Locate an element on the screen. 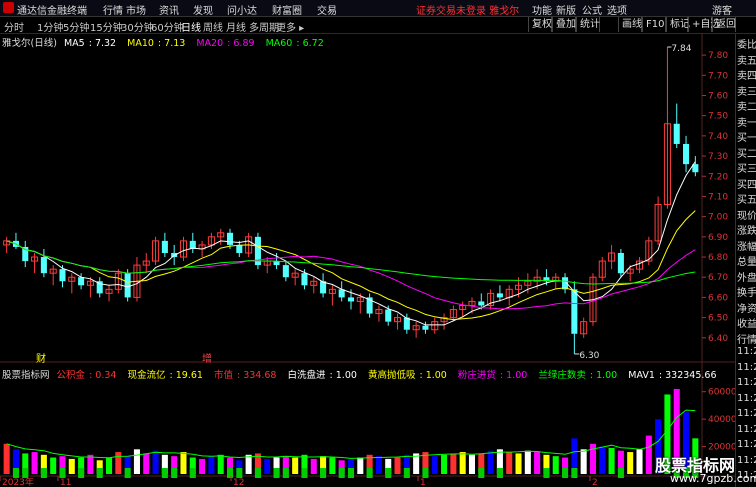 This screenshot has height=487, width=756. price-tick-label: 6.40 is located at coordinates (718, 339).